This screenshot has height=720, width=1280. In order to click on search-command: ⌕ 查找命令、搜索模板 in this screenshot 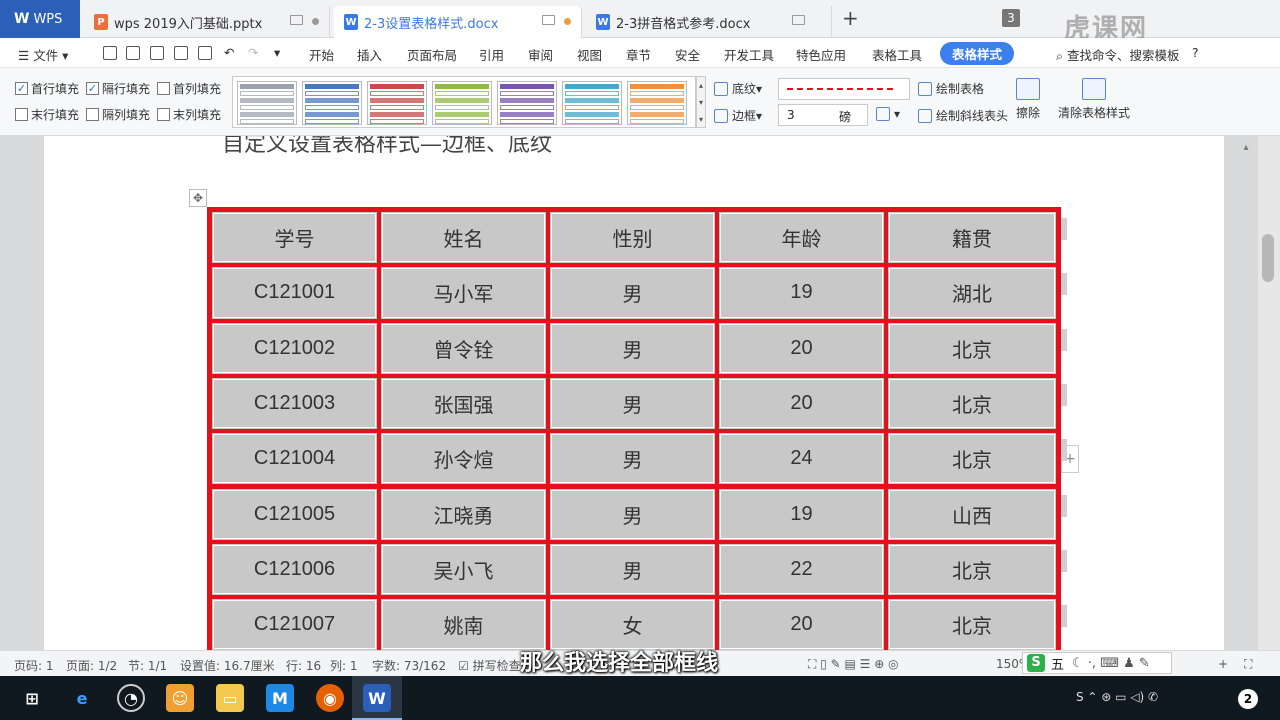, I will do `click(1118, 54)`.